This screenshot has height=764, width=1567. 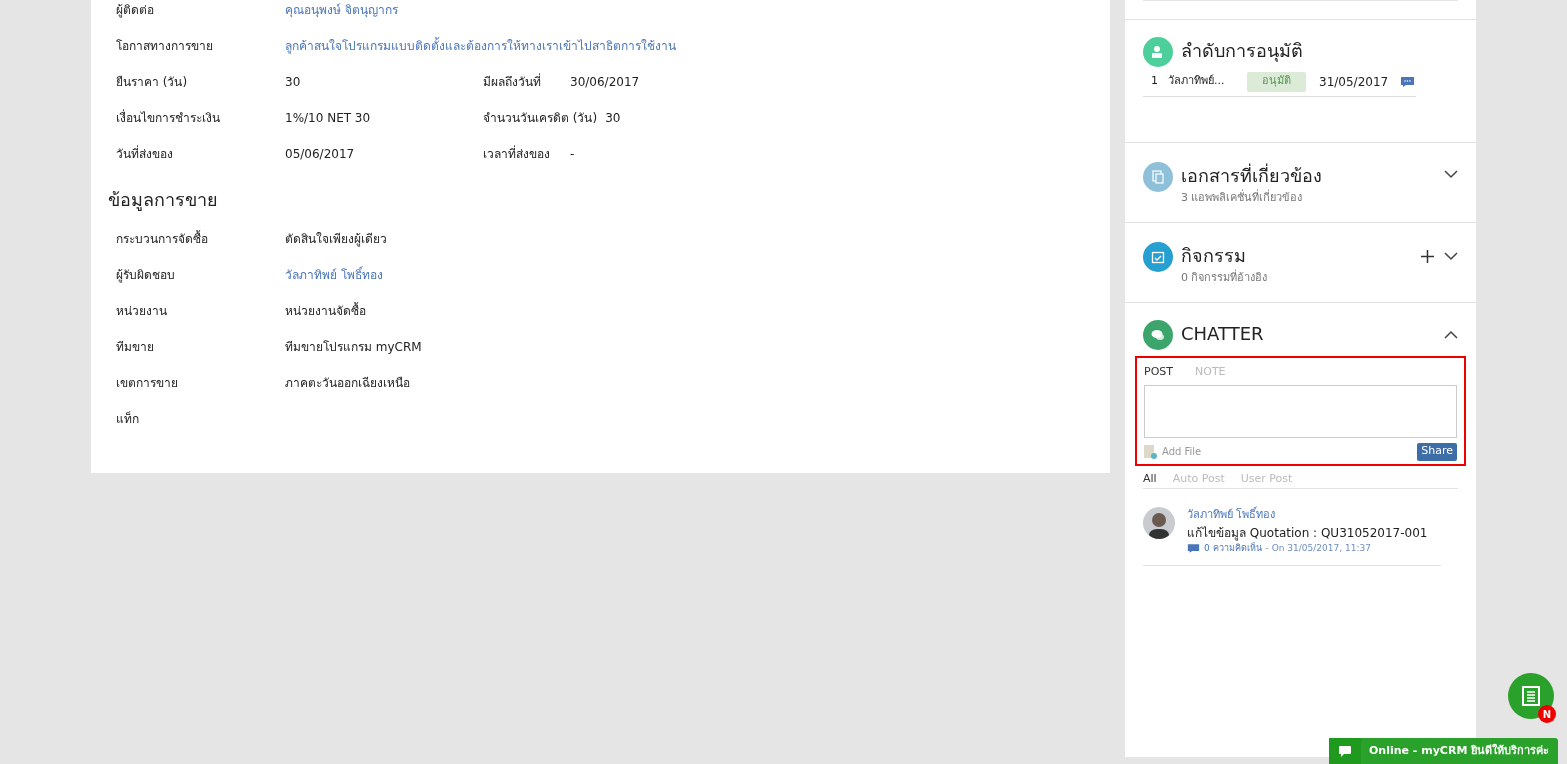 I want to click on post-author: วัลภาทิพย์ โพธิ์ทอง, so click(x=1307, y=515).